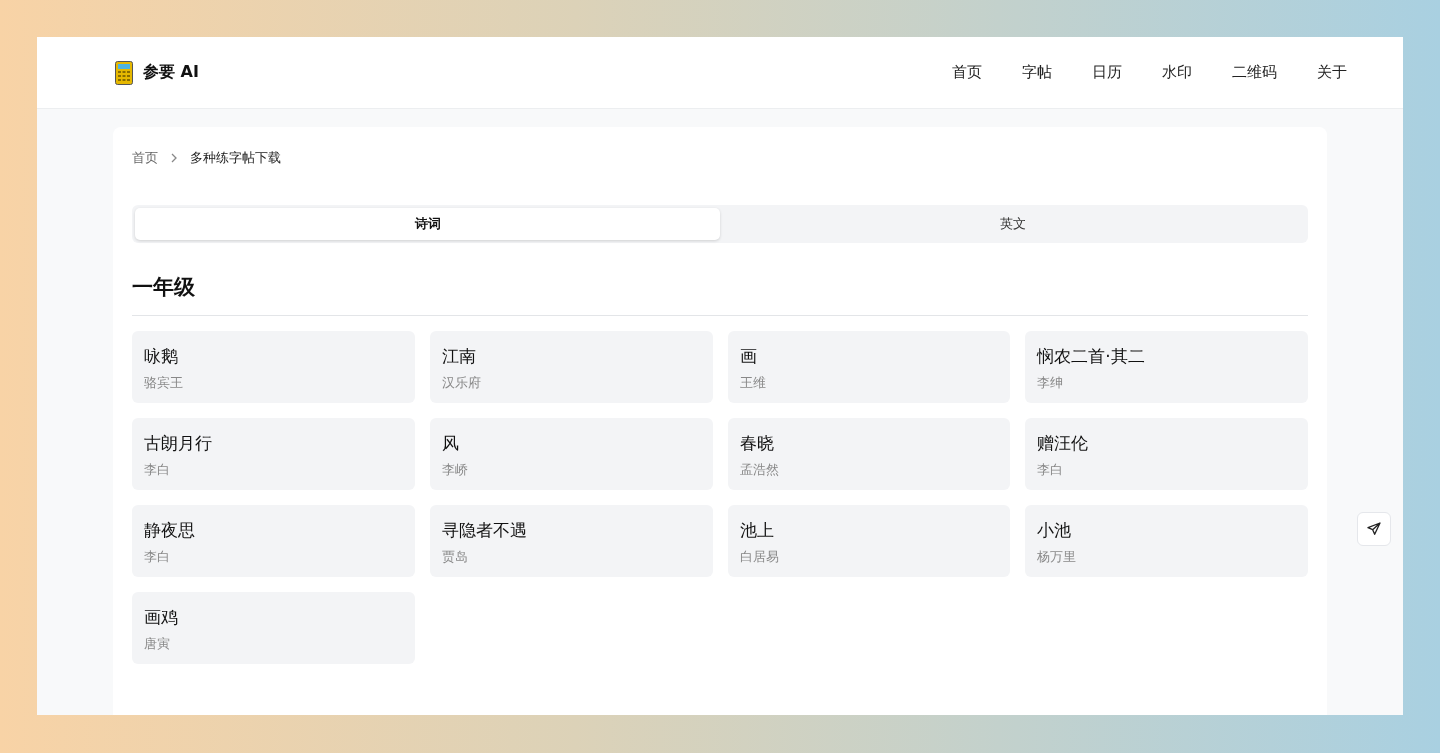 Image resolution: width=1440 pixels, height=753 pixels. What do you see at coordinates (178, 443) in the screenshot?
I see `poem-title: 古朗月行` at bounding box center [178, 443].